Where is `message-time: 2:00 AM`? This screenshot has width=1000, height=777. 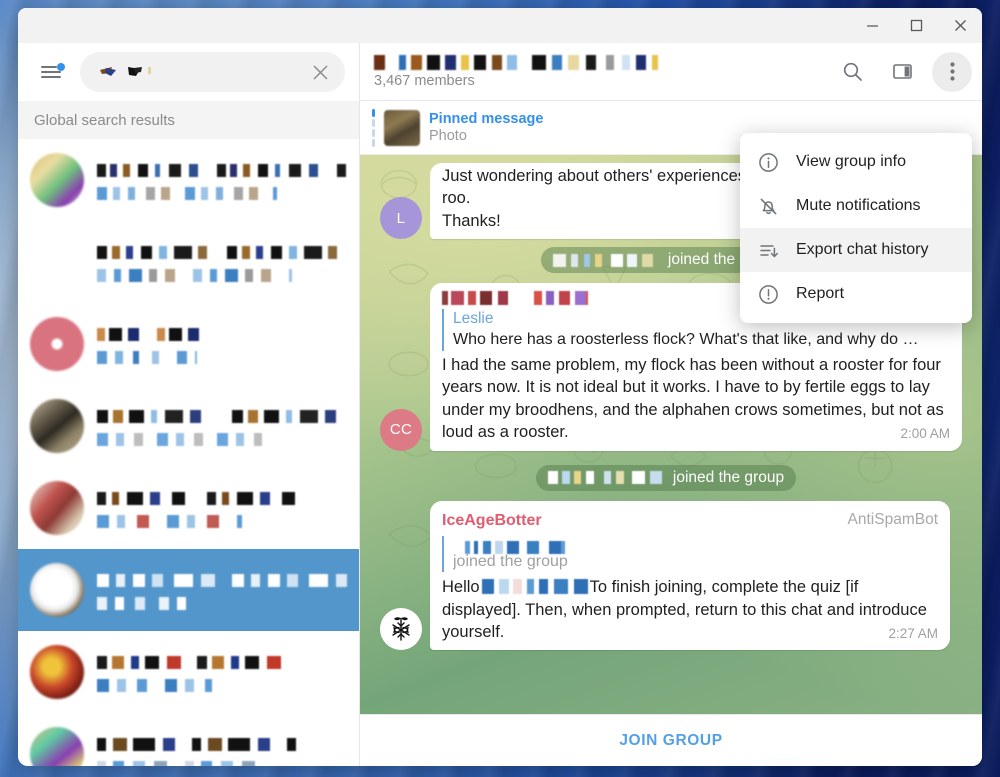 message-time: 2:00 AM is located at coordinates (925, 434).